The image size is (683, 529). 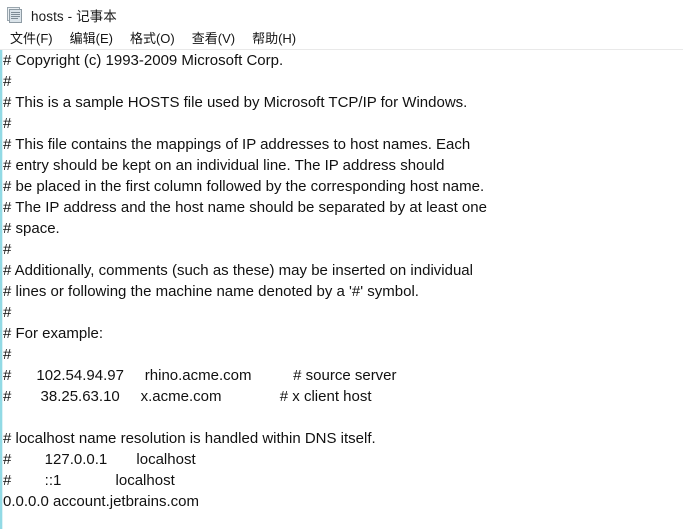 What do you see at coordinates (101, 501) in the screenshot?
I see `text-line: 0.0.0.0 account.jetbrains.com` at bounding box center [101, 501].